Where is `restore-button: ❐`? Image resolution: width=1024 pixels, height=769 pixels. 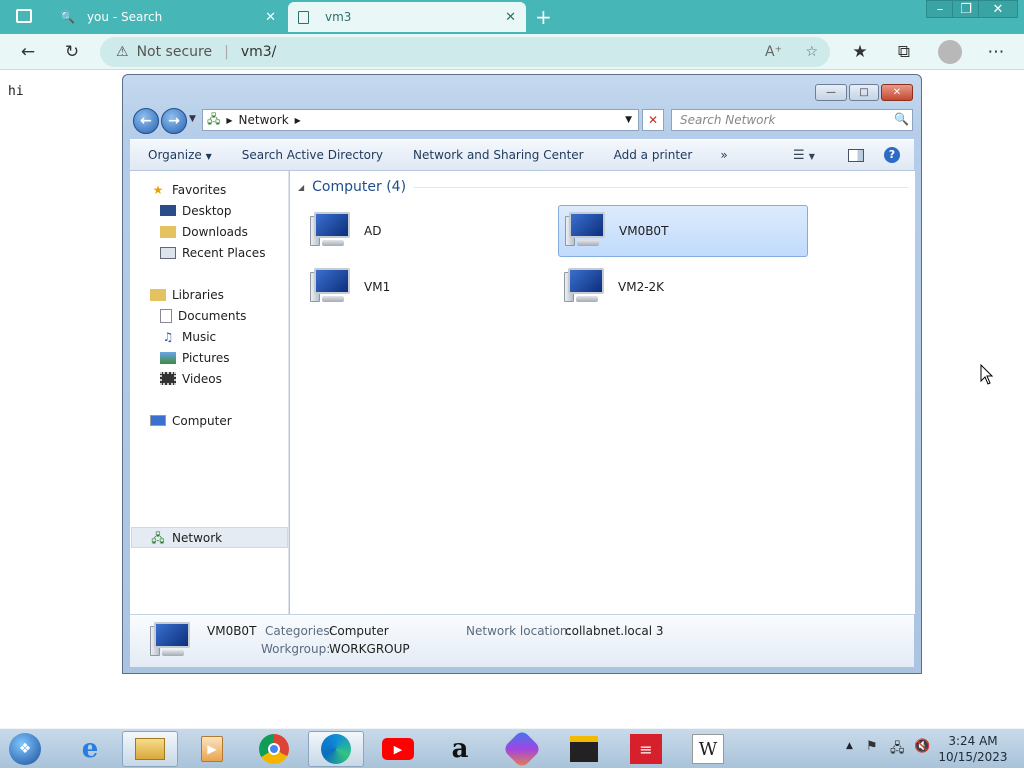
restore-button: ❐ is located at coordinates (966, 9).